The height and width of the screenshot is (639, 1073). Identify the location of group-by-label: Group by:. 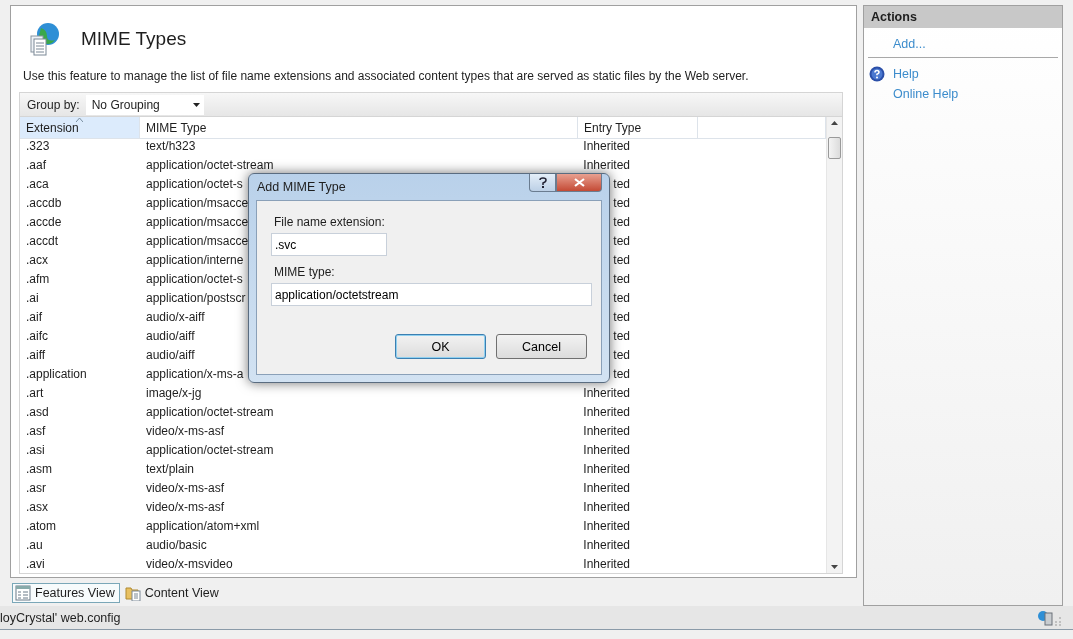
(53, 104).